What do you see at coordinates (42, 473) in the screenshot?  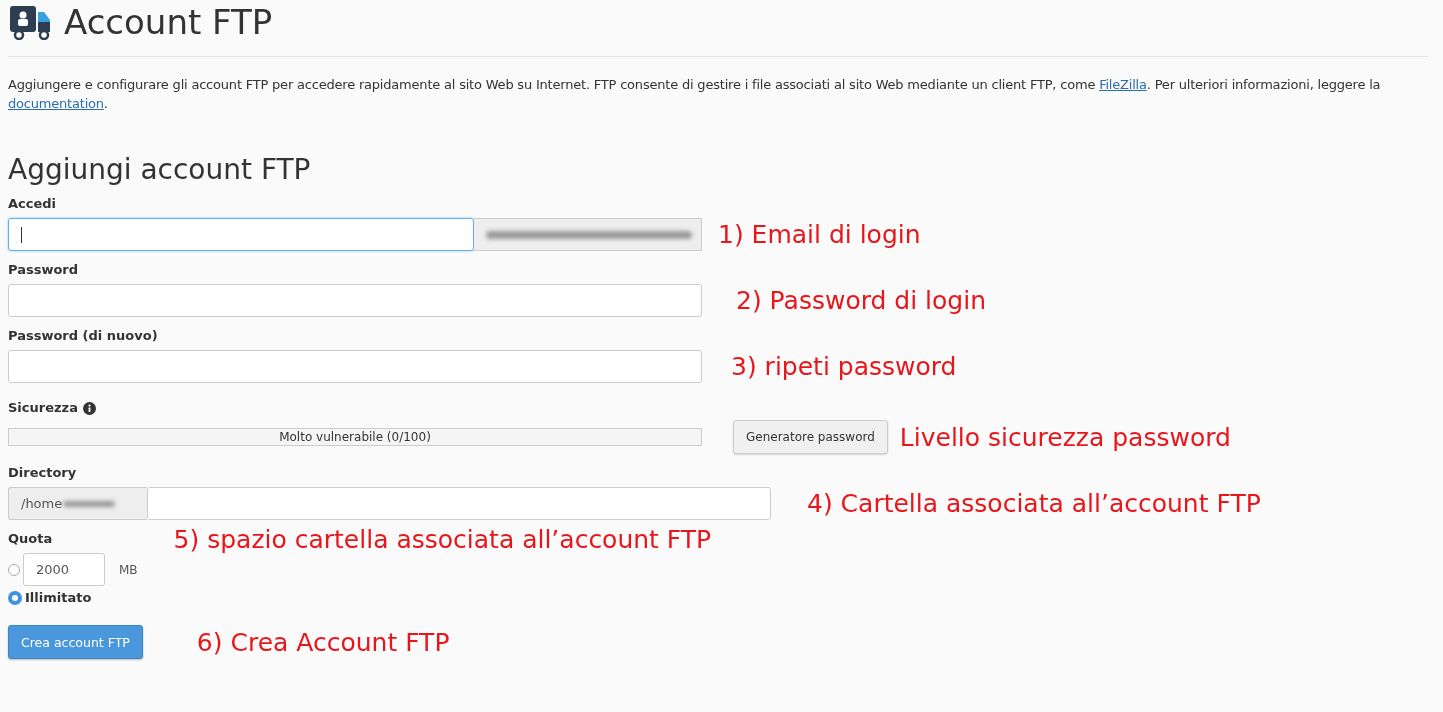 I see `field-label: Directory` at bounding box center [42, 473].